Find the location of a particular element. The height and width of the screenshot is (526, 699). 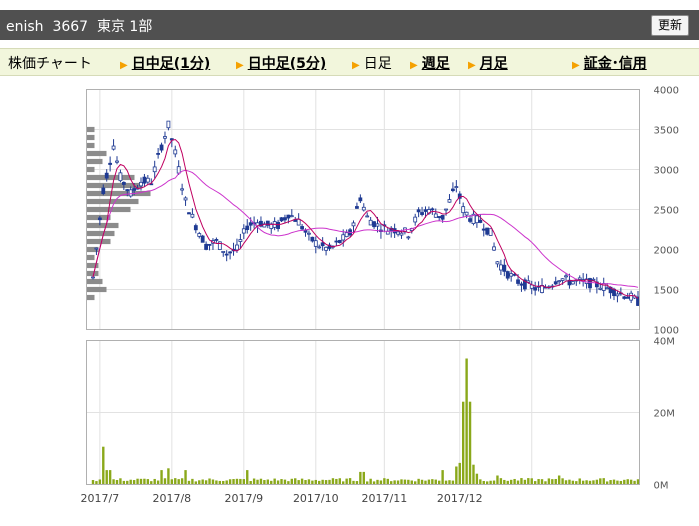

date-tick-label: 2017/11 is located at coordinates (385, 498).